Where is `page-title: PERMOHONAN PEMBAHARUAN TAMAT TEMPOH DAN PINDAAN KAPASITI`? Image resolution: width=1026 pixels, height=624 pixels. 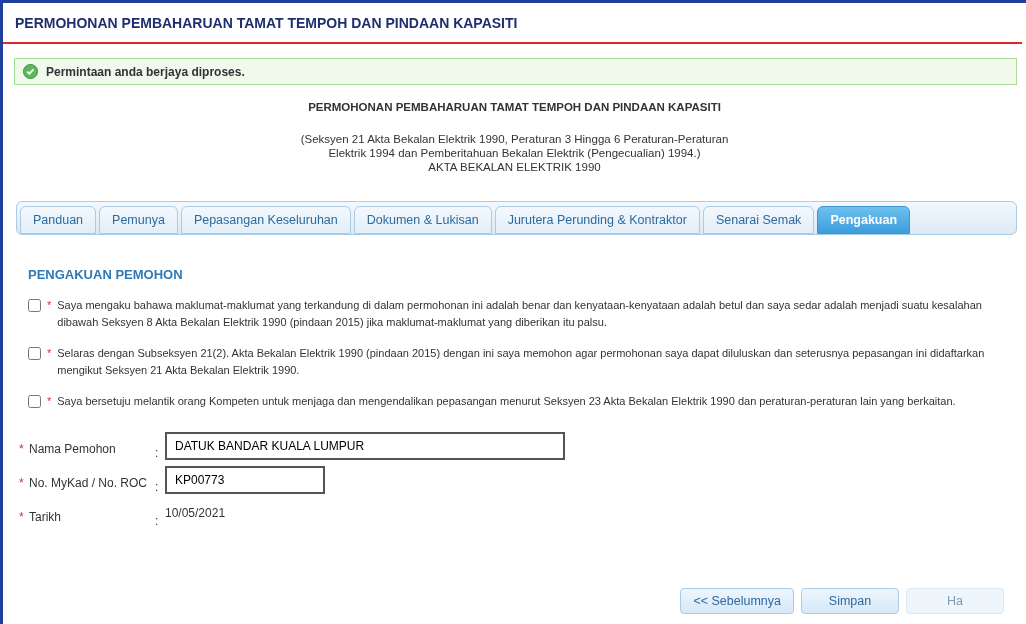 page-title: PERMOHONAN PEMBAHARUAN TAMAT TEMPOH DAN PINDAAN KAPASITI is located at coordinates (267, 23).